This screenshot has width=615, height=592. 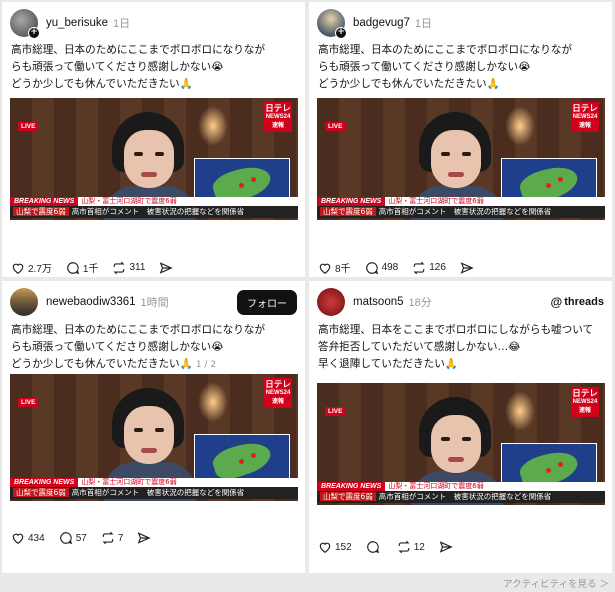 I want to click on username: badgevug7, so click(x=381, y=23).